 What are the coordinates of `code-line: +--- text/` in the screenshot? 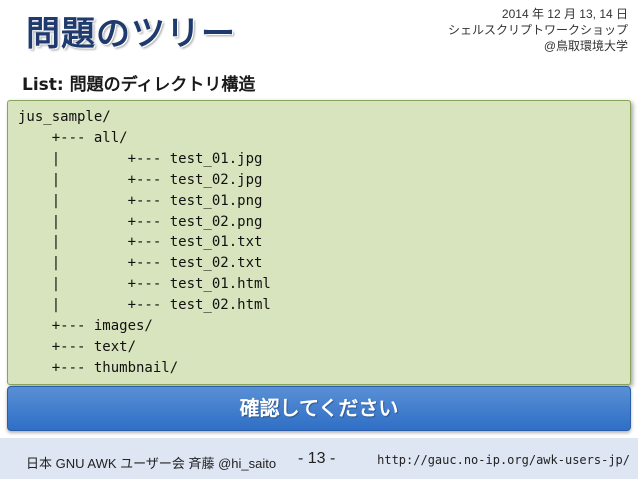 It's located at (77, 346).